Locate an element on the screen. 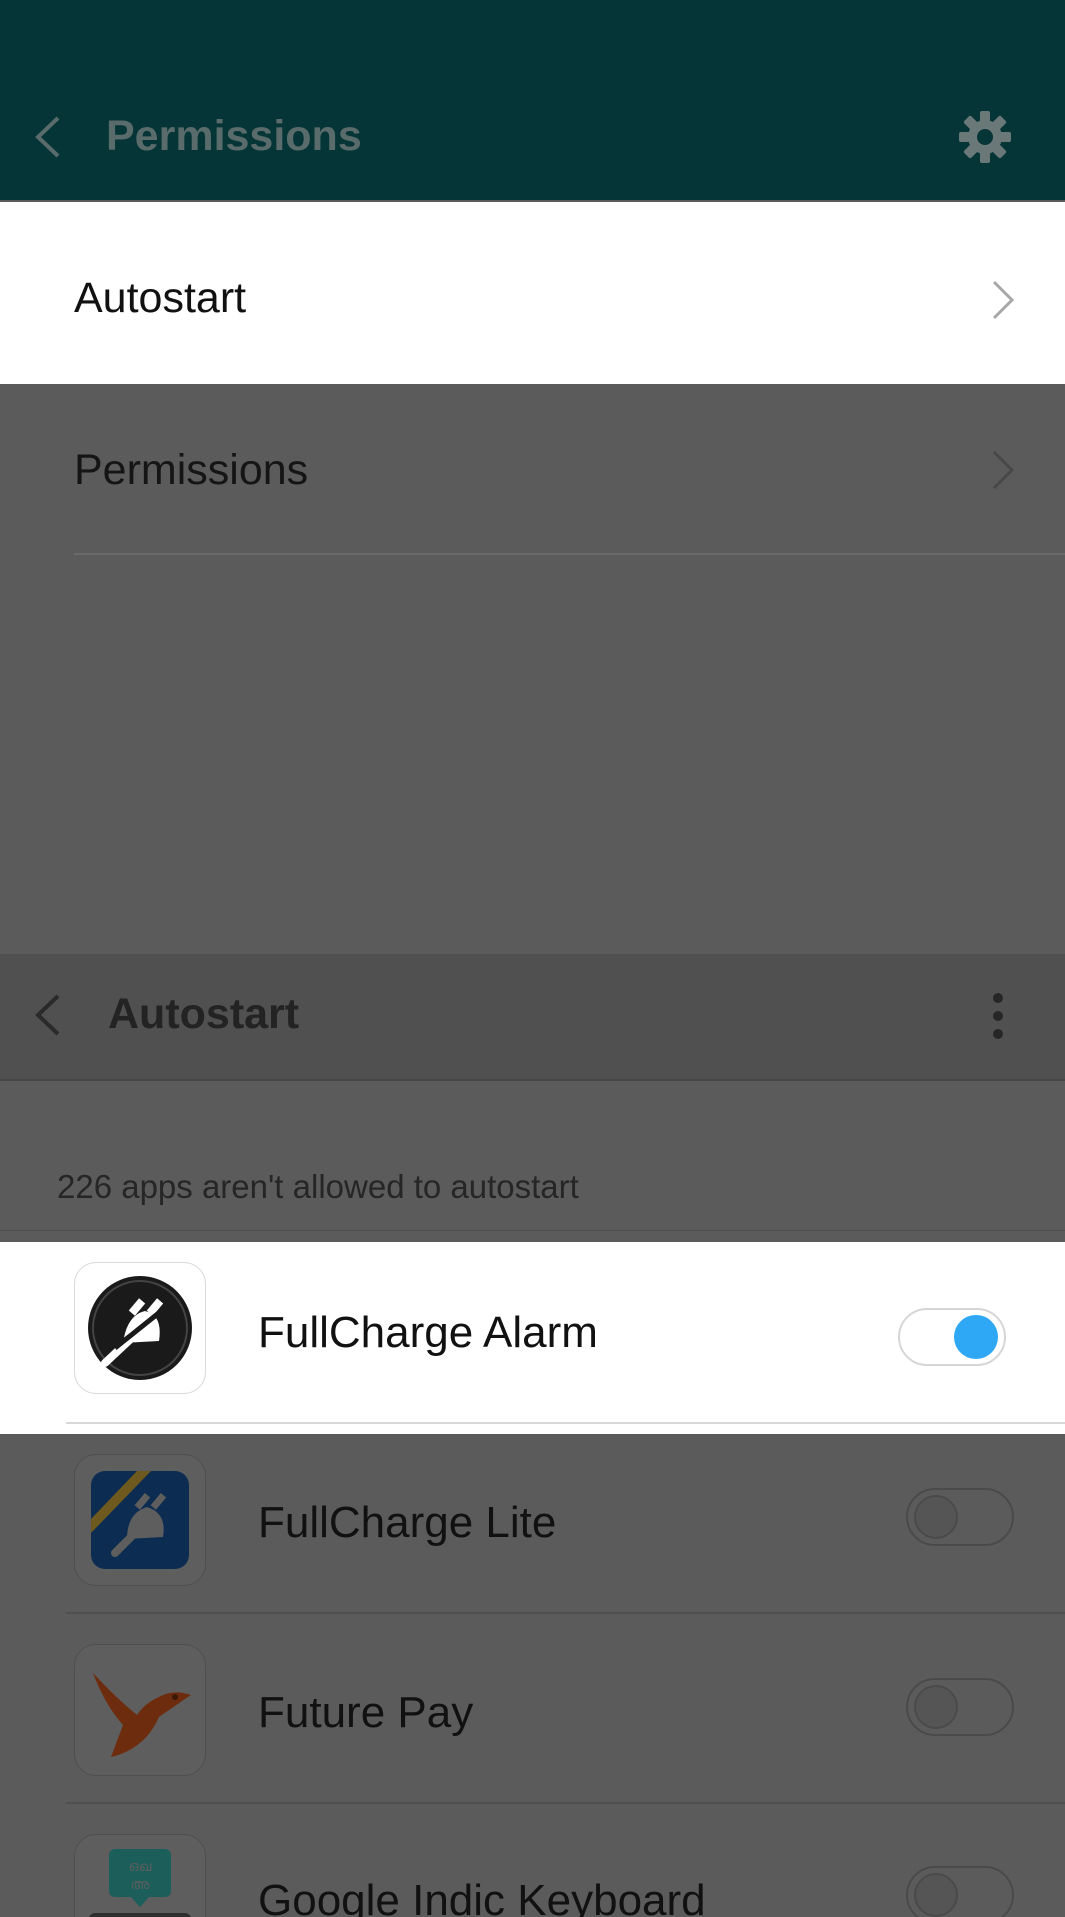  toolbar-title: Autostart is located at coordinates (204, 1014).